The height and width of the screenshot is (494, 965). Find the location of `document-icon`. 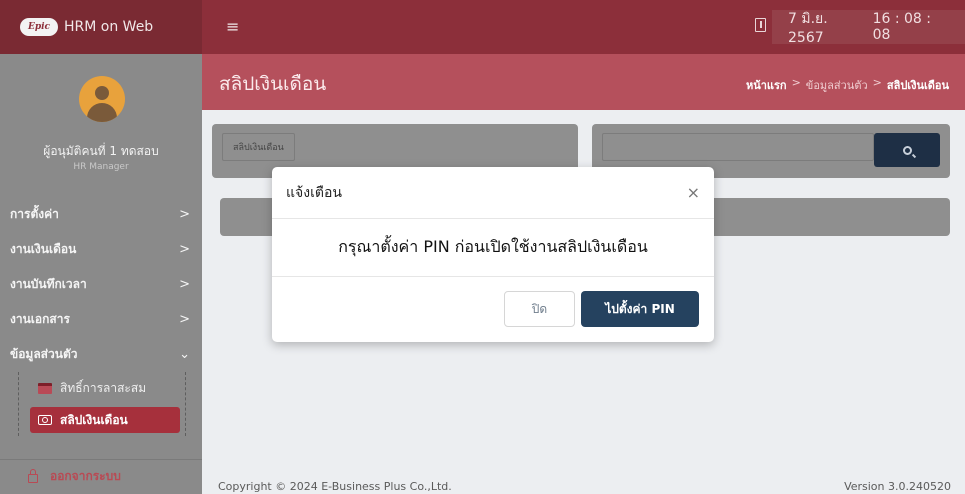

document-icon is located at coordinates (760, 25).